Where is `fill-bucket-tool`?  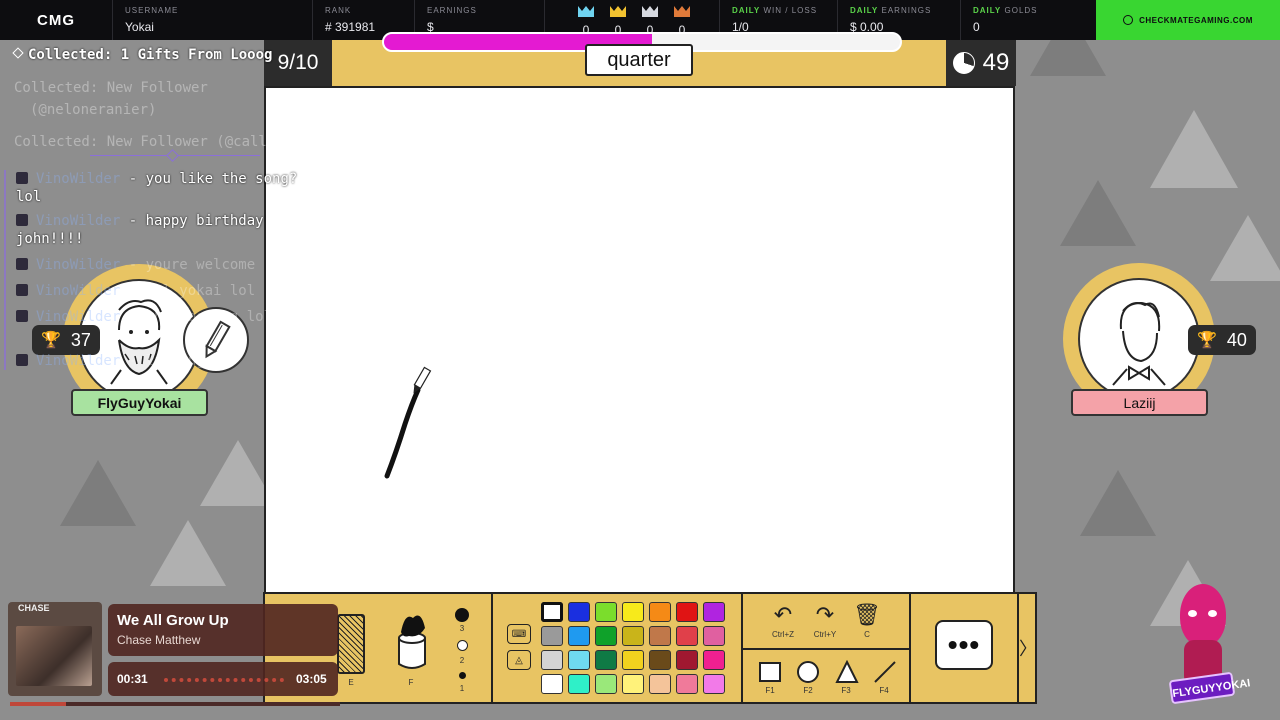 fill-bucket-tool is located at coordinates (412, 640).